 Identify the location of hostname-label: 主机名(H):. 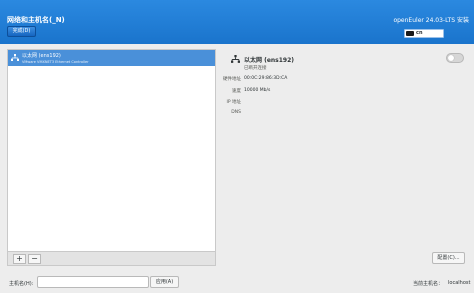
(21, 284).